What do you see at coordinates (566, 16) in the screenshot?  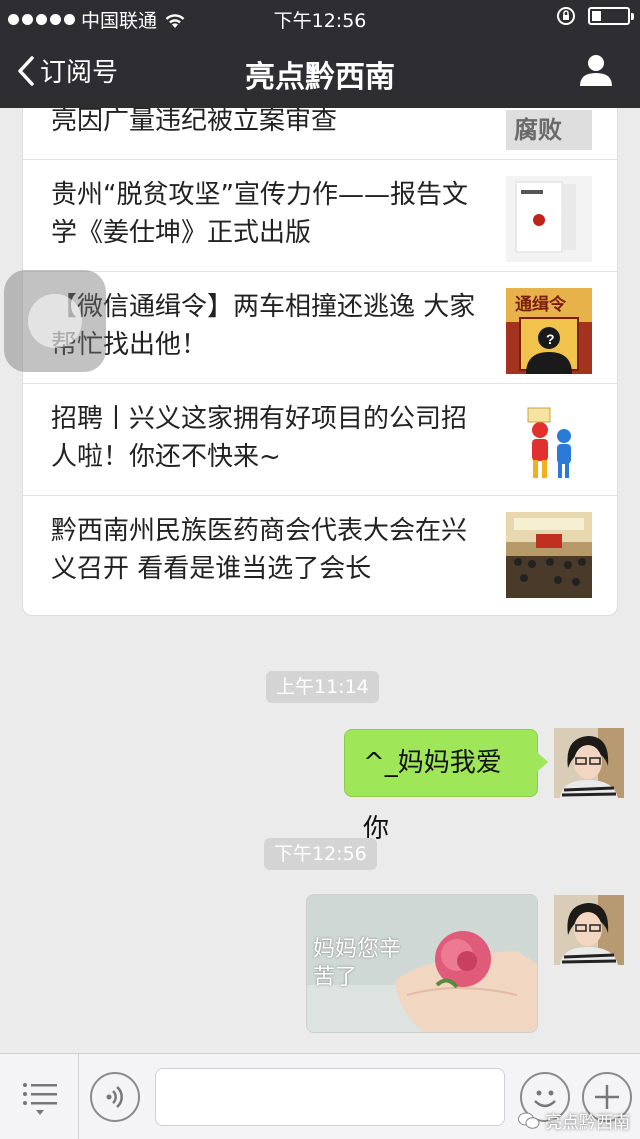 I see `rotation-lock-icon` at bounding box center [566, 16].